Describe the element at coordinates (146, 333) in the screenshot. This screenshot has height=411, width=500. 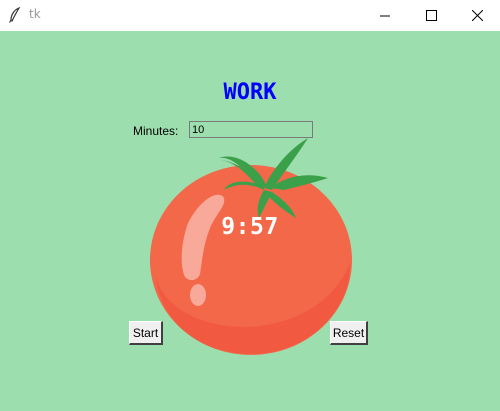
I see `start-button: Start` at that location.